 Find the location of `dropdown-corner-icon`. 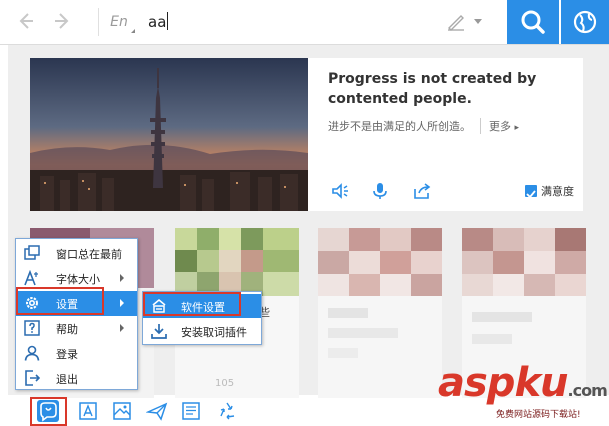

dropdown-corner-icon is located at coordinates (133, 31).